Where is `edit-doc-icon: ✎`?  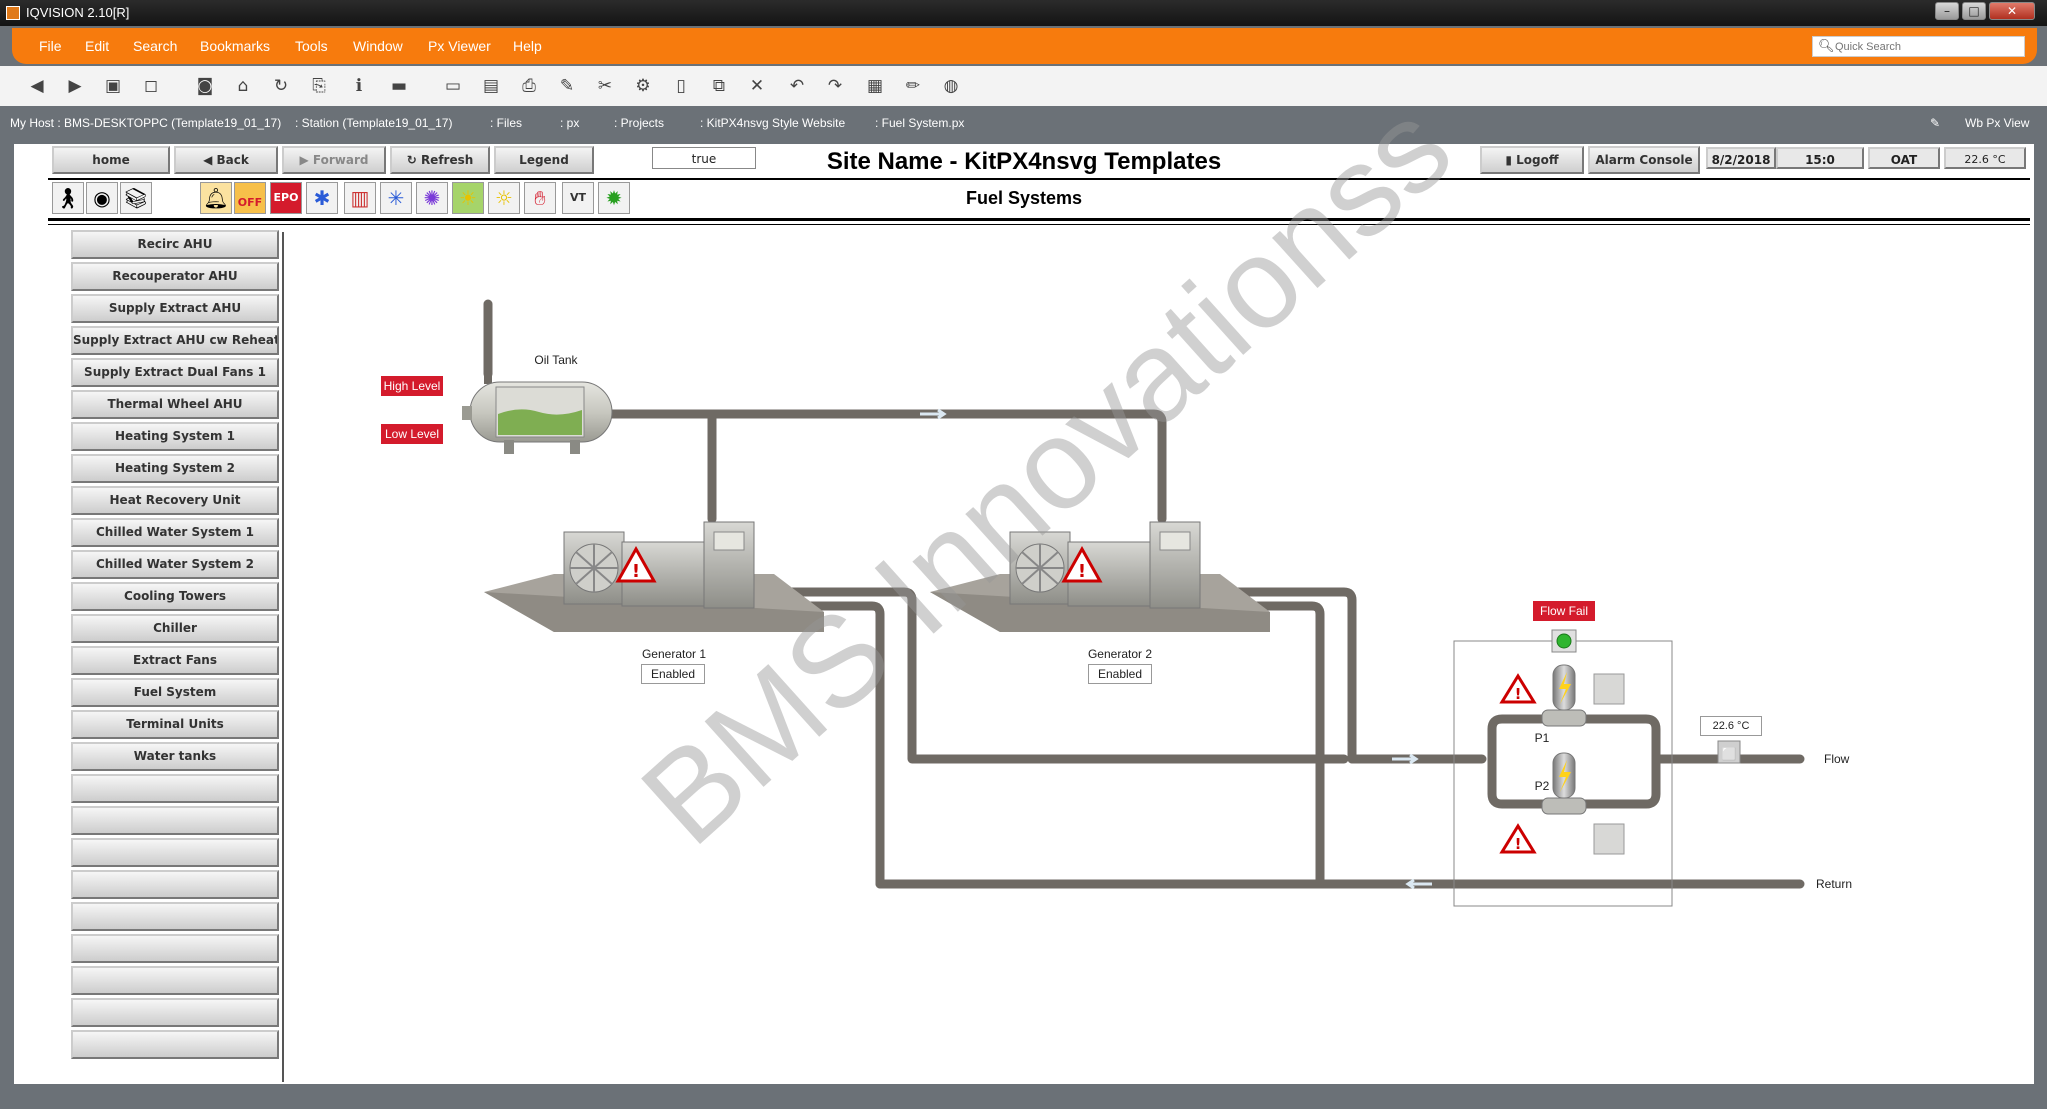
edit-doc-icon: ✎ is located at coordinates (567, 86).